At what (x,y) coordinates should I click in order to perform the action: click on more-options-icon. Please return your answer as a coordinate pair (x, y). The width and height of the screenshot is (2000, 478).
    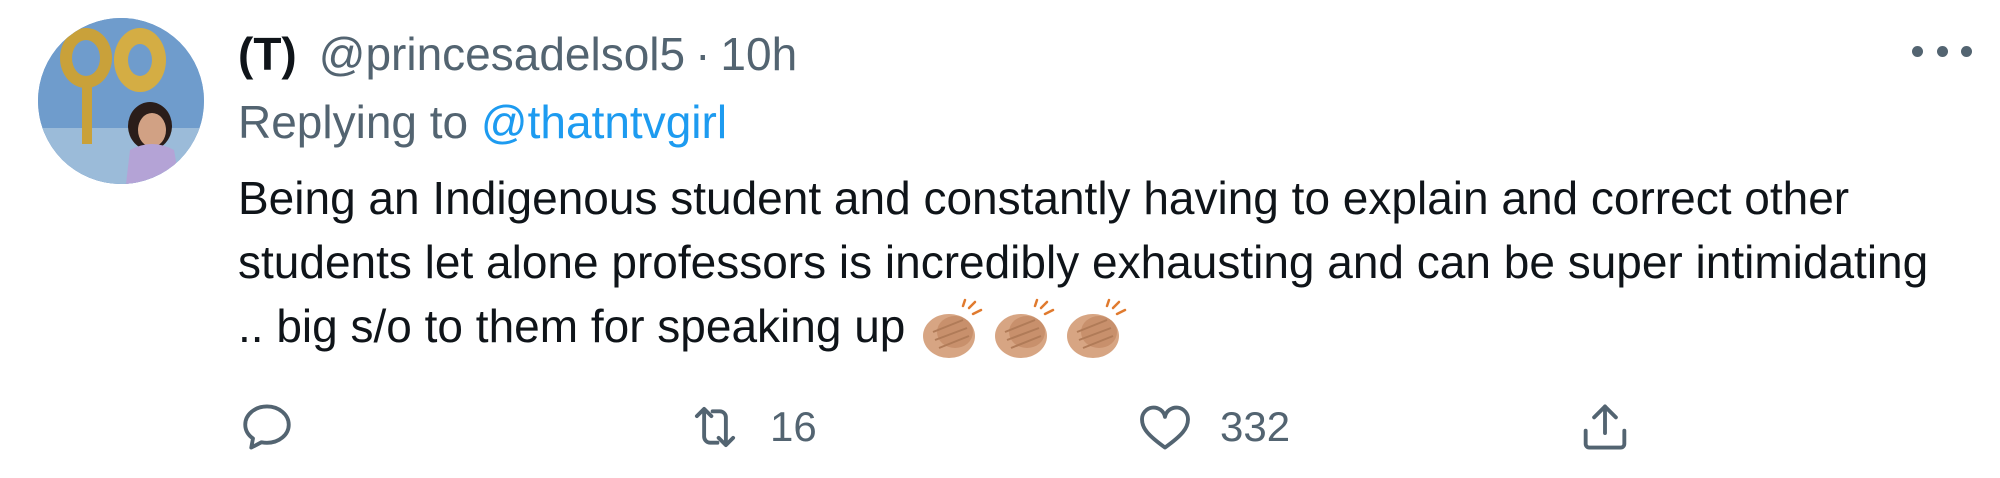
    Looking at the image, I should click on (1942, 51).